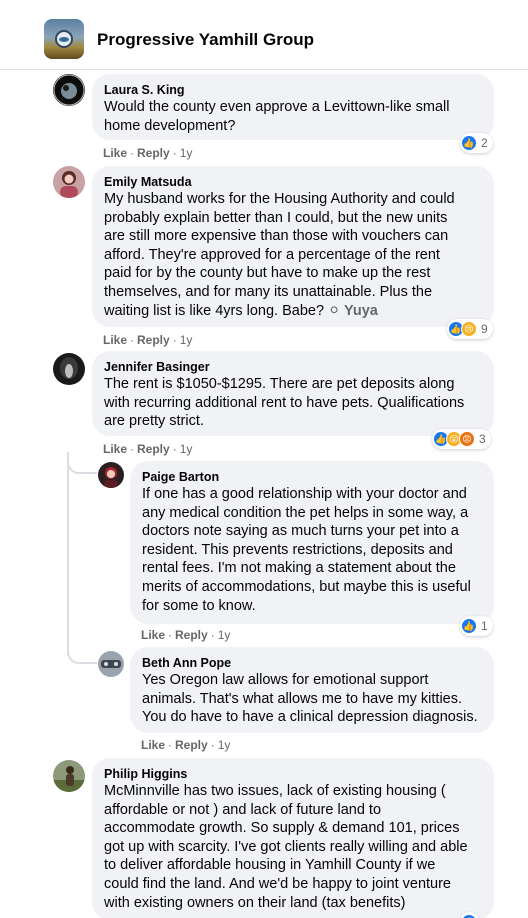 The image size is (528, 918). I want to click on comment-author: Philip Higgins, so click(293, 774).